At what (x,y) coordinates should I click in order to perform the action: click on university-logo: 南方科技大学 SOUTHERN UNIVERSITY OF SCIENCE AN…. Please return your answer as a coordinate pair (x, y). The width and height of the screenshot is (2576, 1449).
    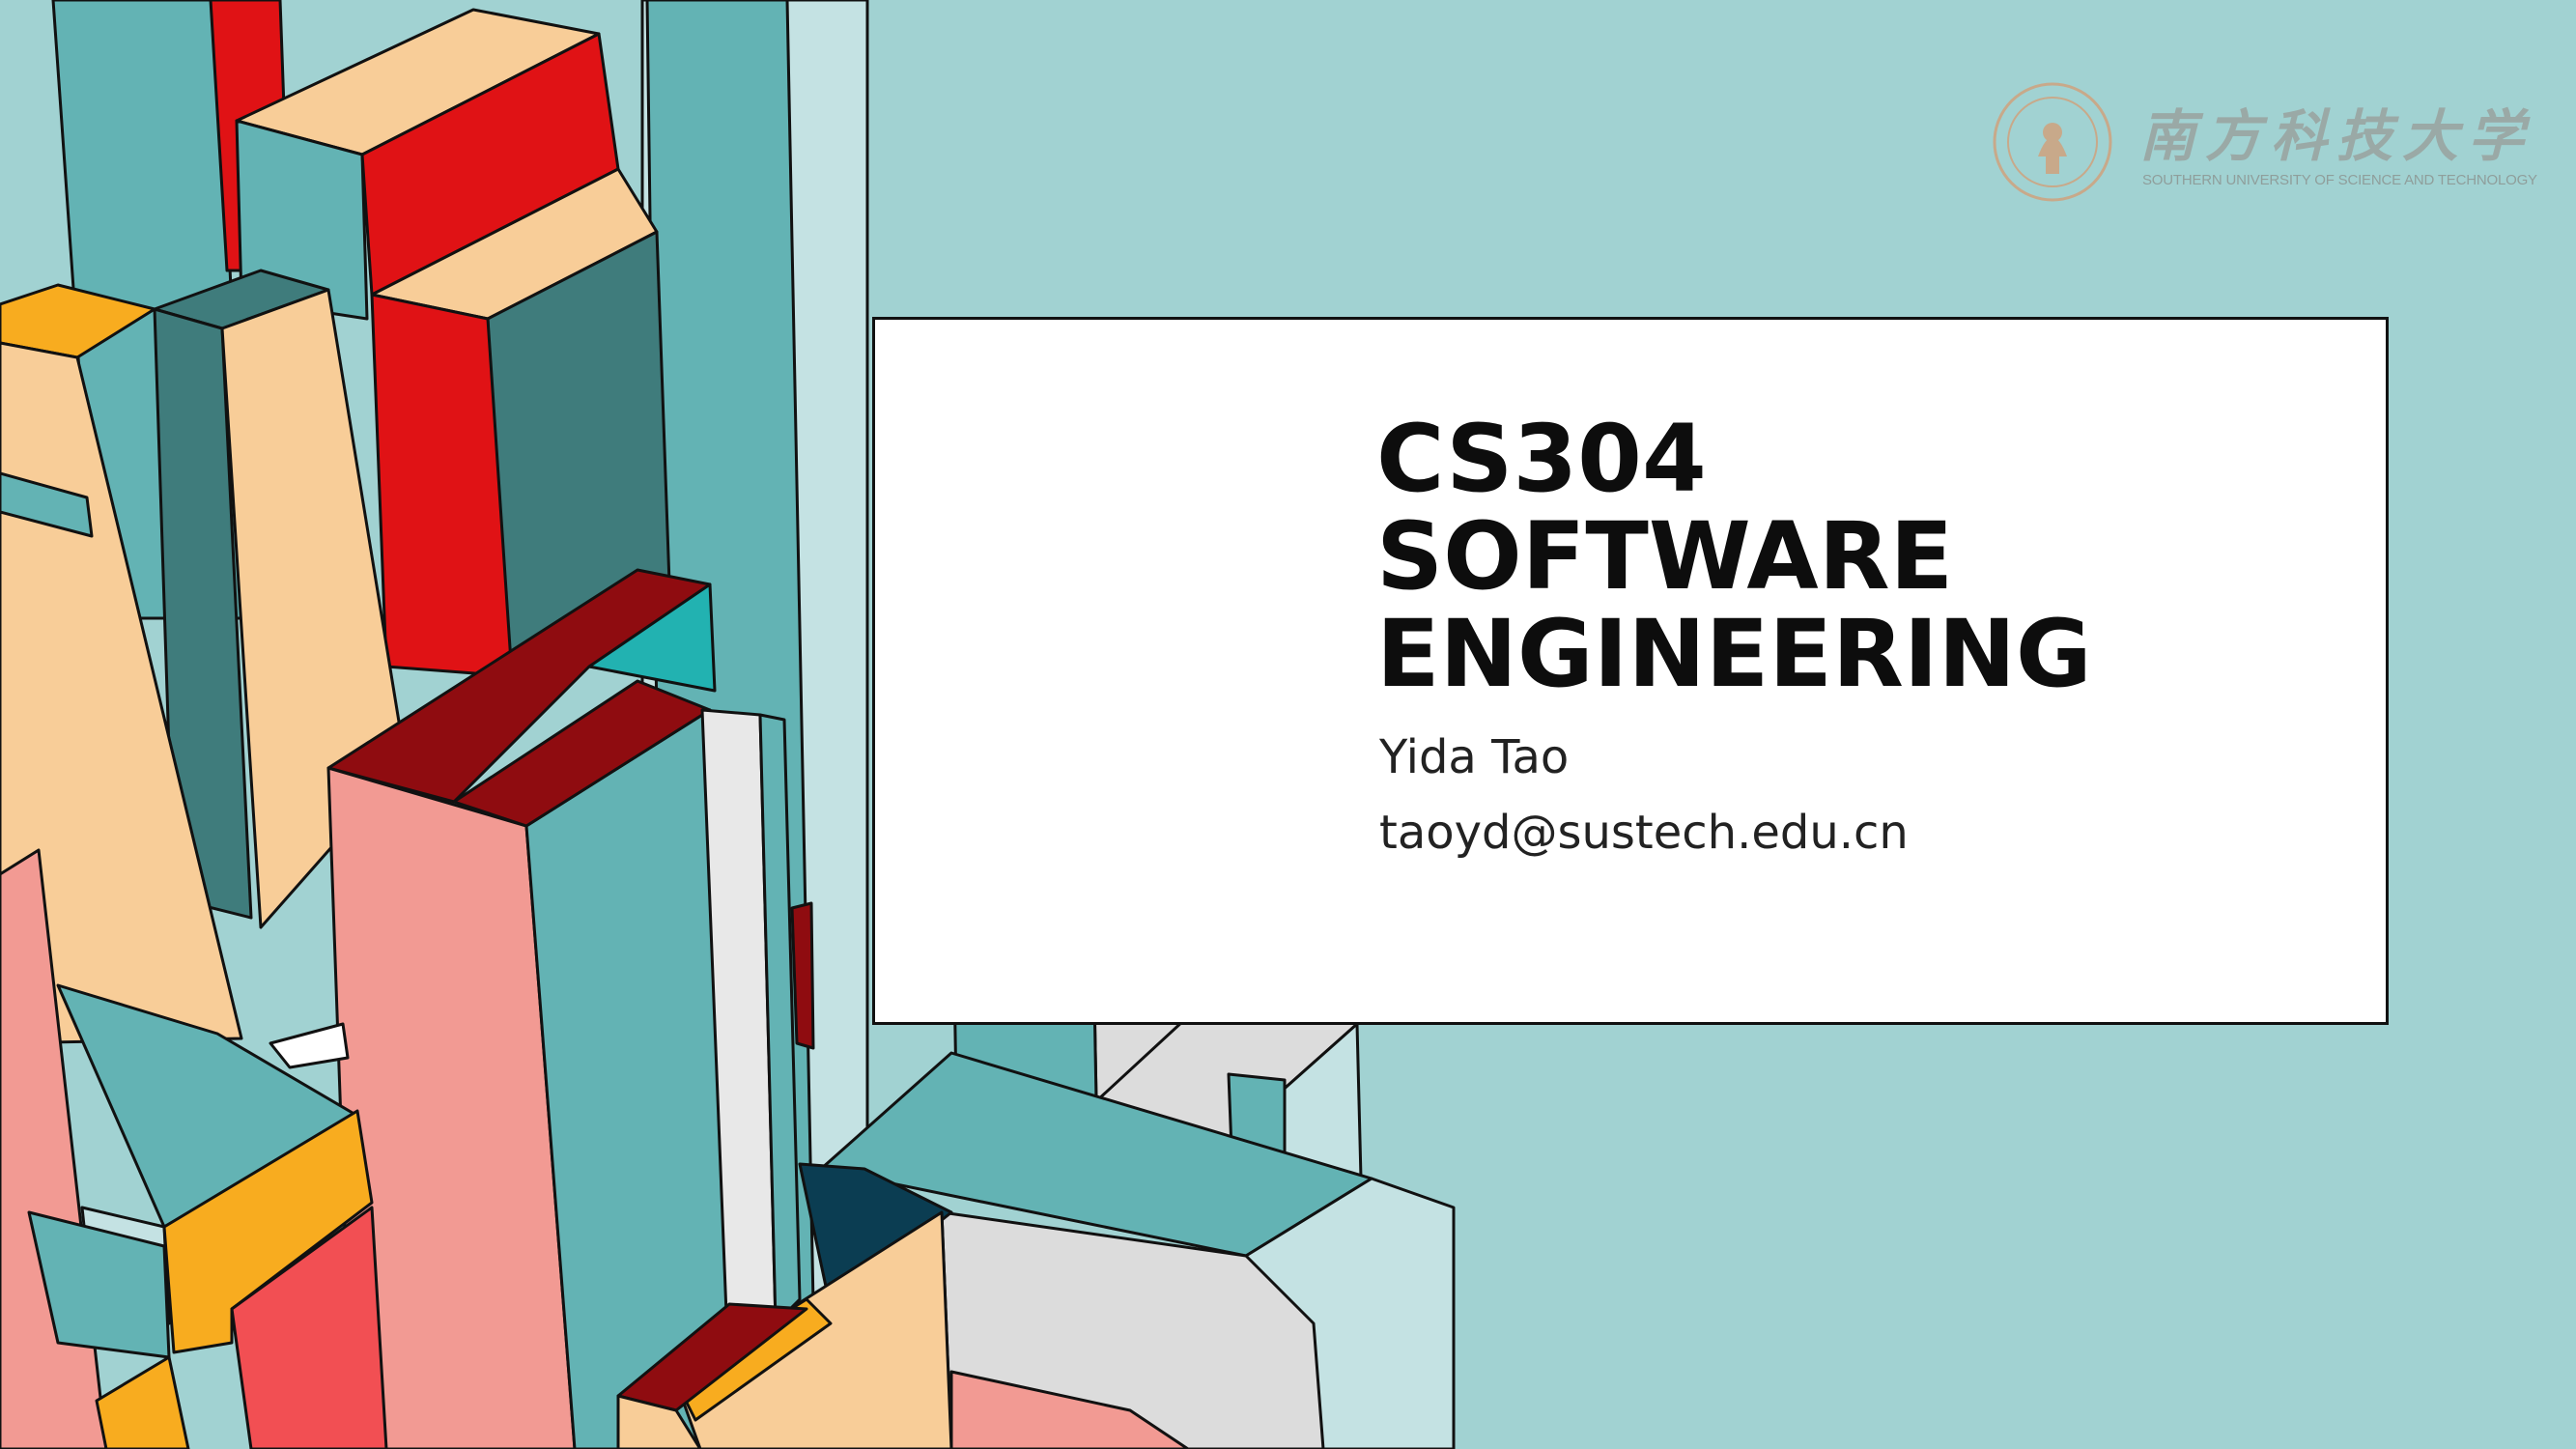
    Looking at the image, I should click on (2263, 140).